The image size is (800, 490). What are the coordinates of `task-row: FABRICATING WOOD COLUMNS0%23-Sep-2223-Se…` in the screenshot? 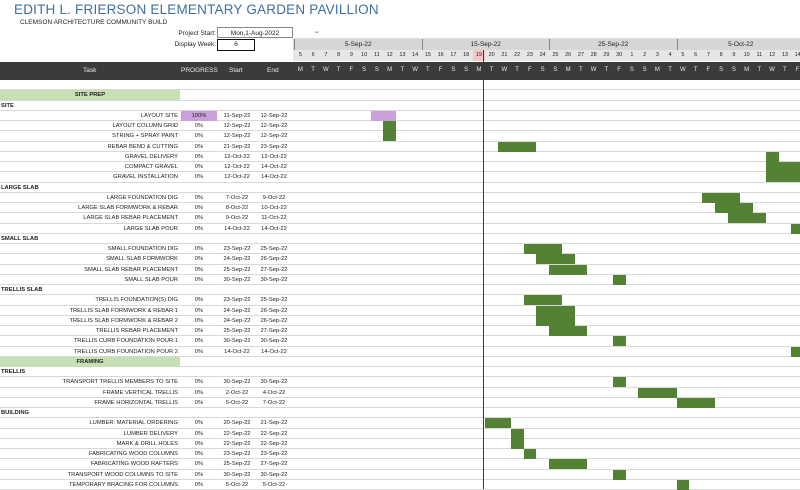 It's located at (400, 454).